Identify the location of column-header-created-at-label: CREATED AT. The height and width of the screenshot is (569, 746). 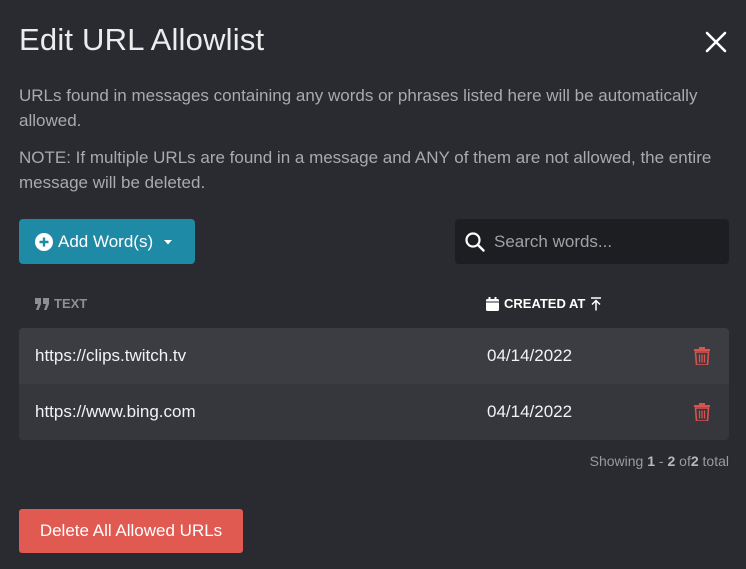
(545, 303).